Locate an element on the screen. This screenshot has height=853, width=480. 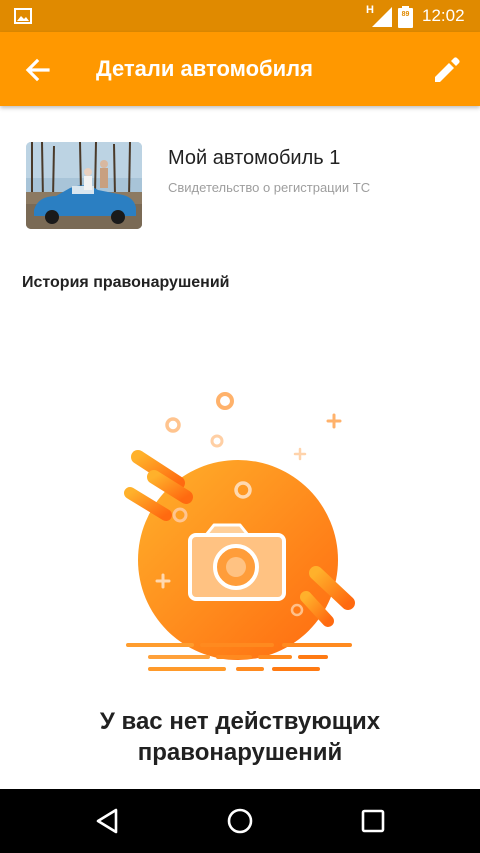
system-nav-bar is located at coordinates (240, 821).